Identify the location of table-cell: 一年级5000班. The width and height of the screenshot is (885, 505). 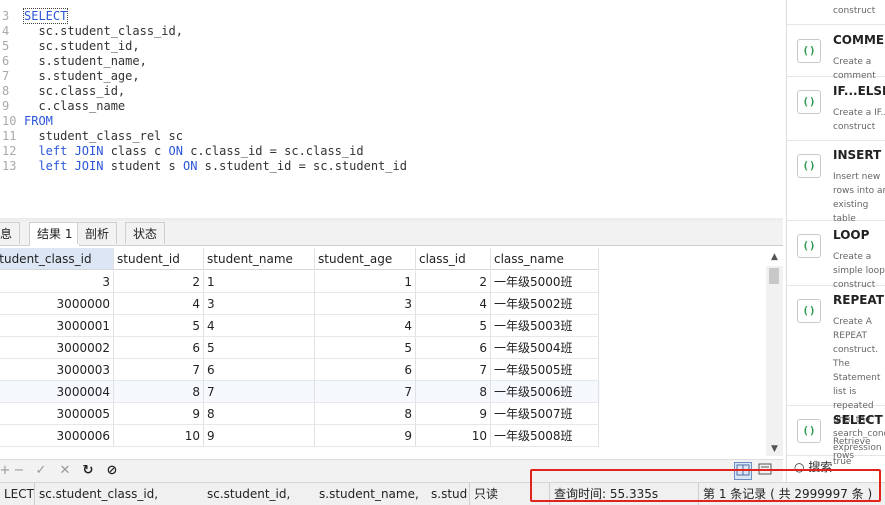
(545, 282).